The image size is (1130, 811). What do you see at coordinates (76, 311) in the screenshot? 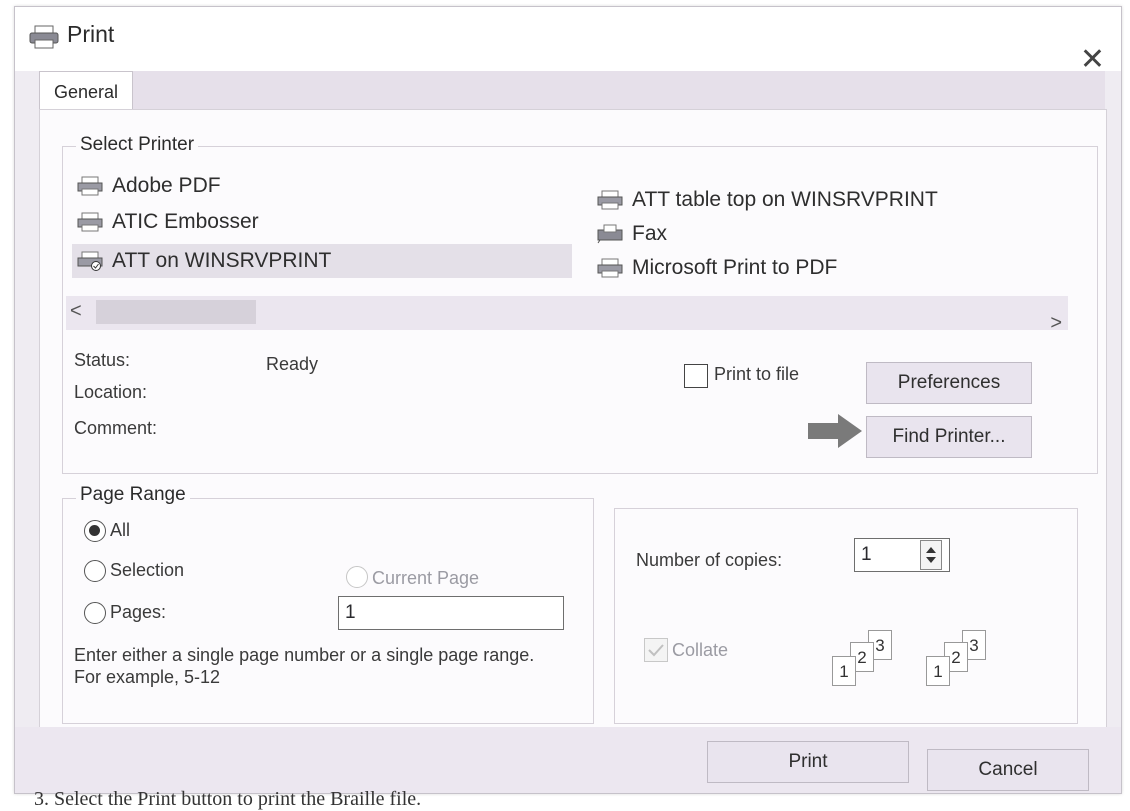
I see `scroll-left-arrow: <` at bounding box center [76, 311].